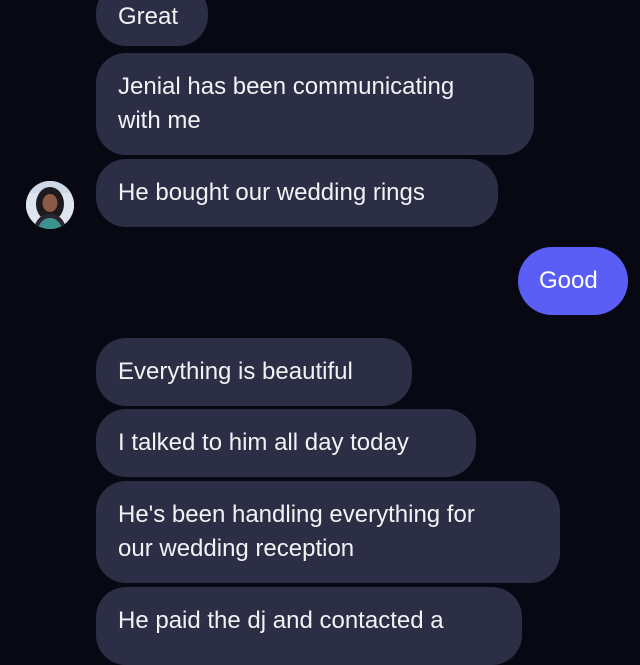 This screenshot has width=640, height=665. Describe the element at coordinates (286, 443) in the screenshot. I see `received-message: I talked to him all day today` at that location.